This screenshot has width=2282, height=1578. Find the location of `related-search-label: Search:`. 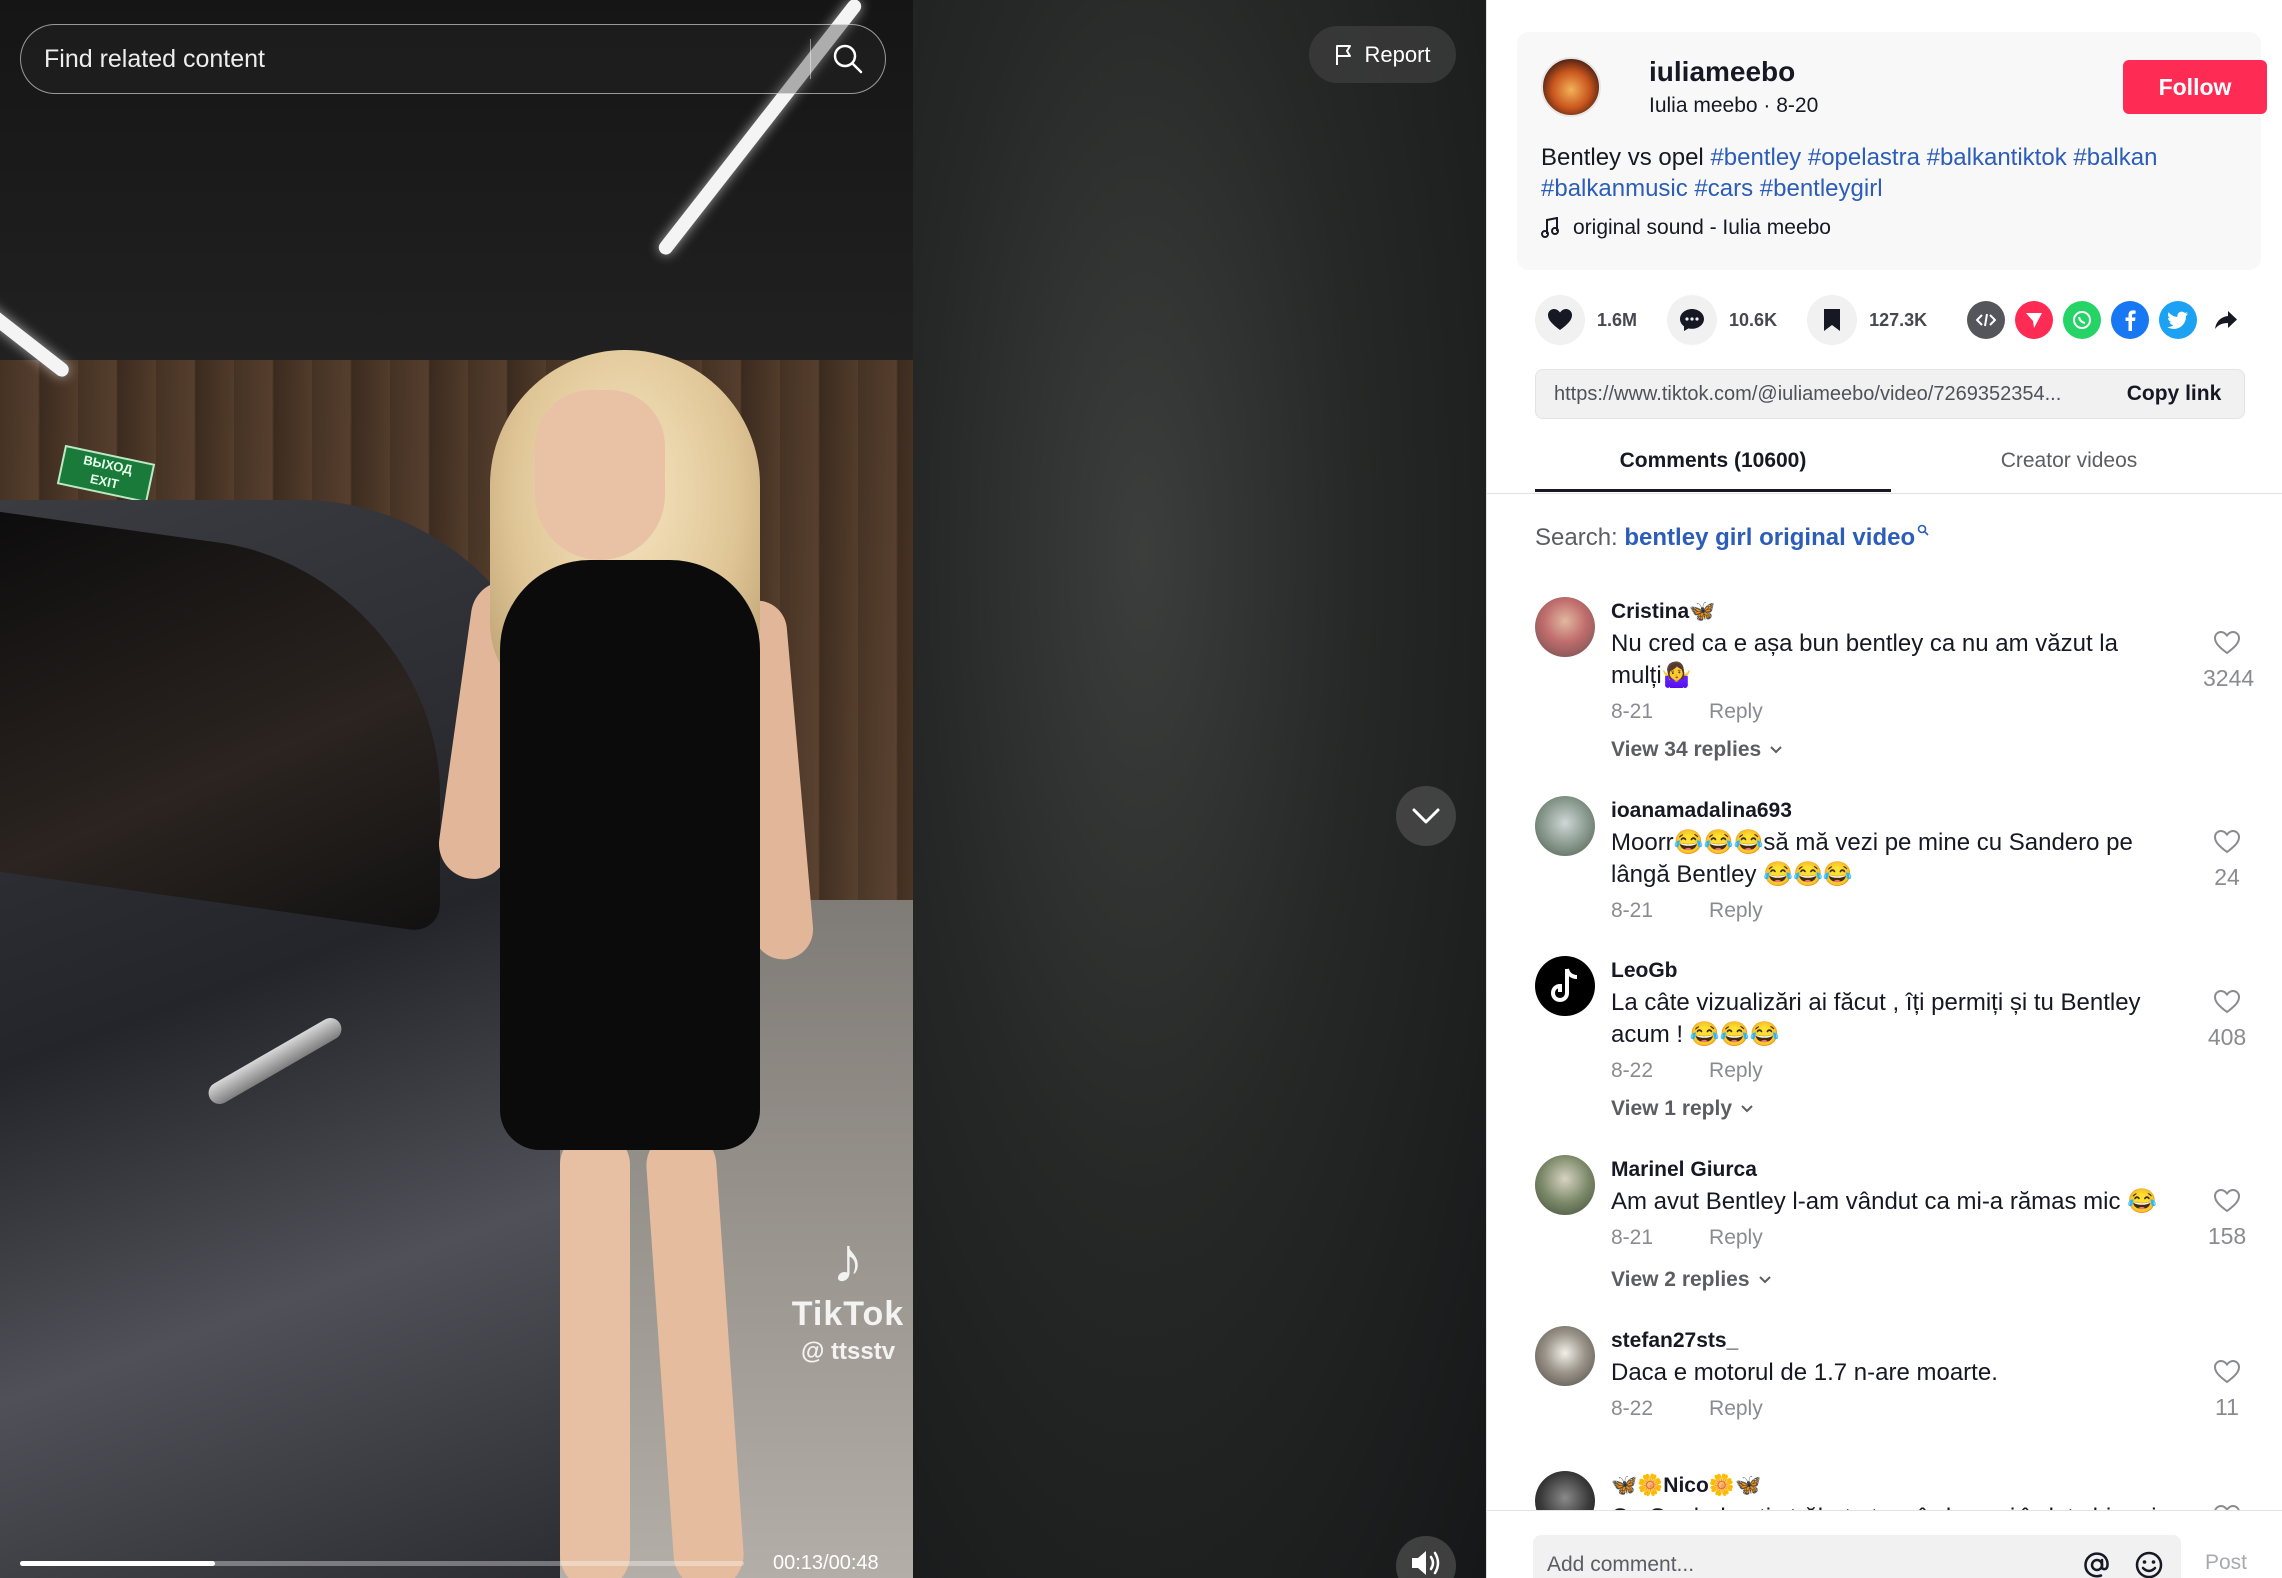

related-search-label: Search: is located at coordinates (1580, 537).